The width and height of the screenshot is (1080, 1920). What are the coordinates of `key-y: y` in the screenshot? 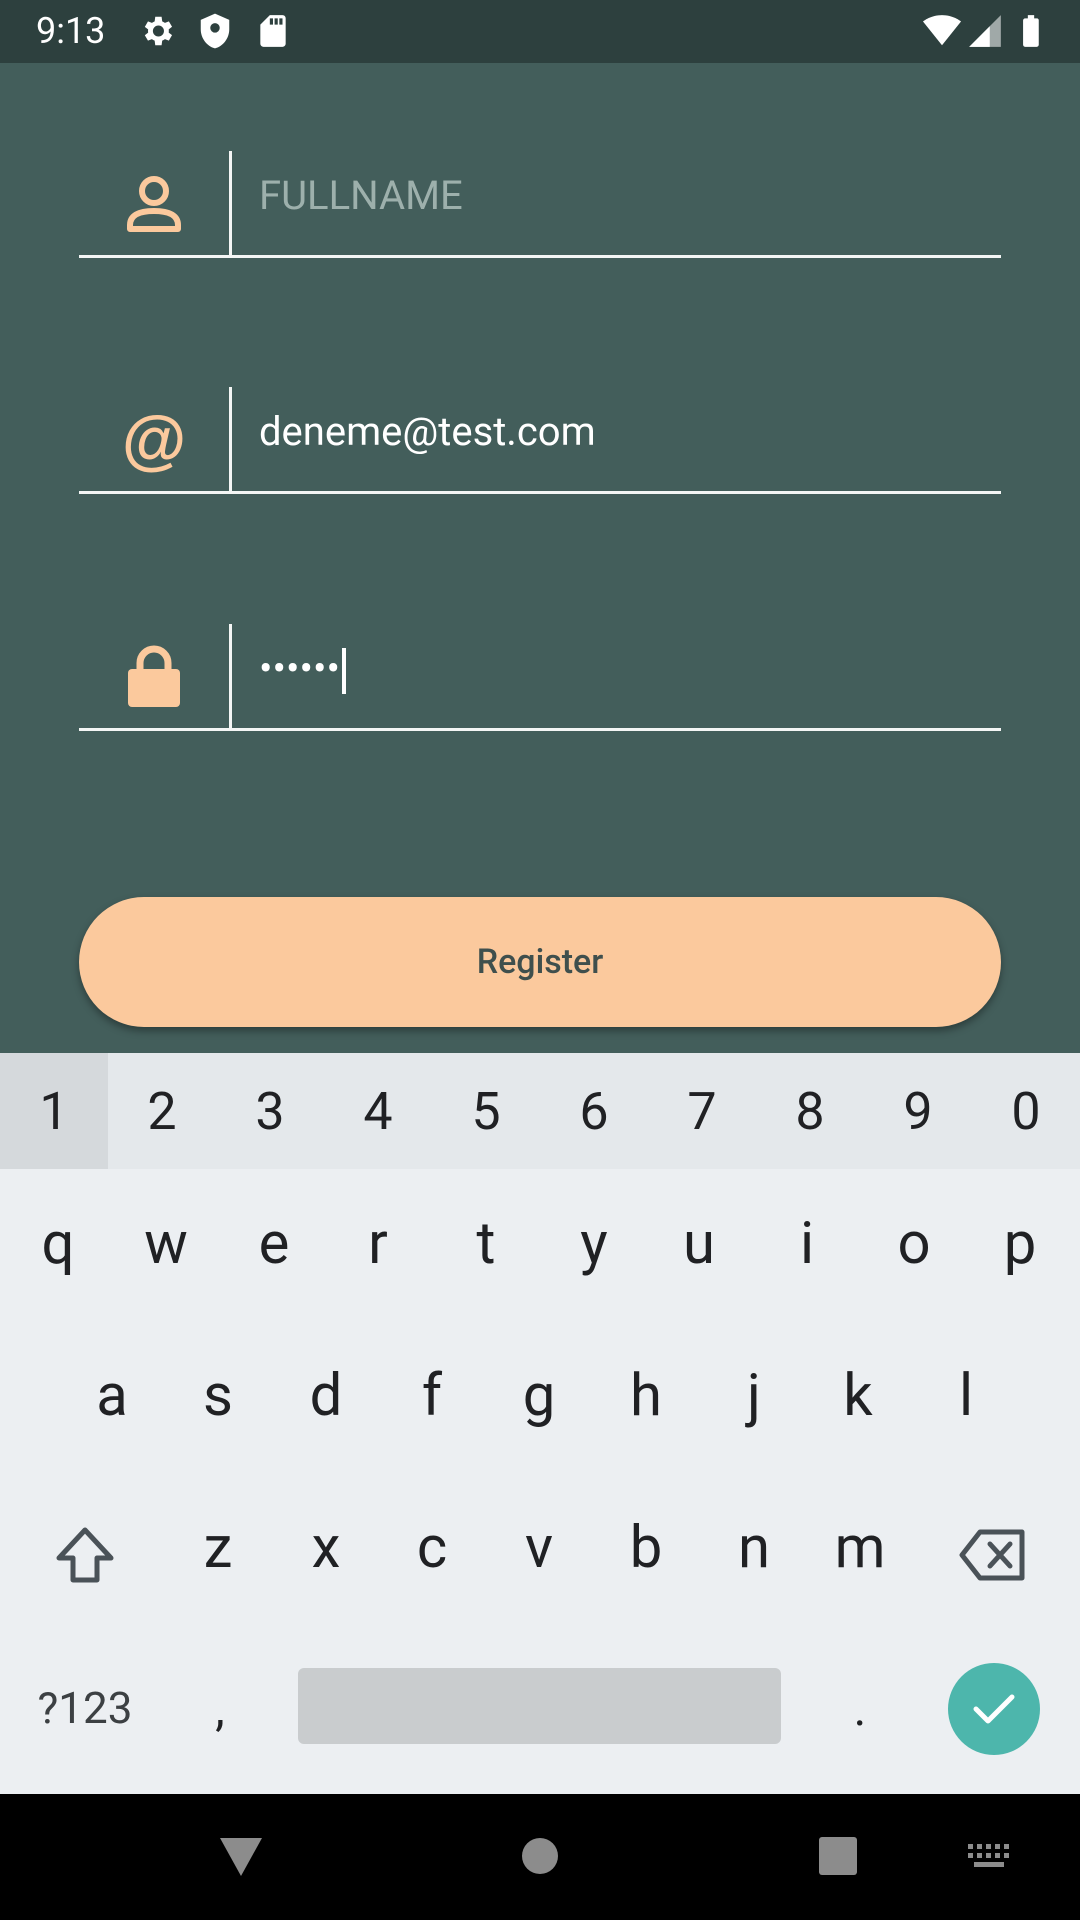 It's located at (594, 1244).